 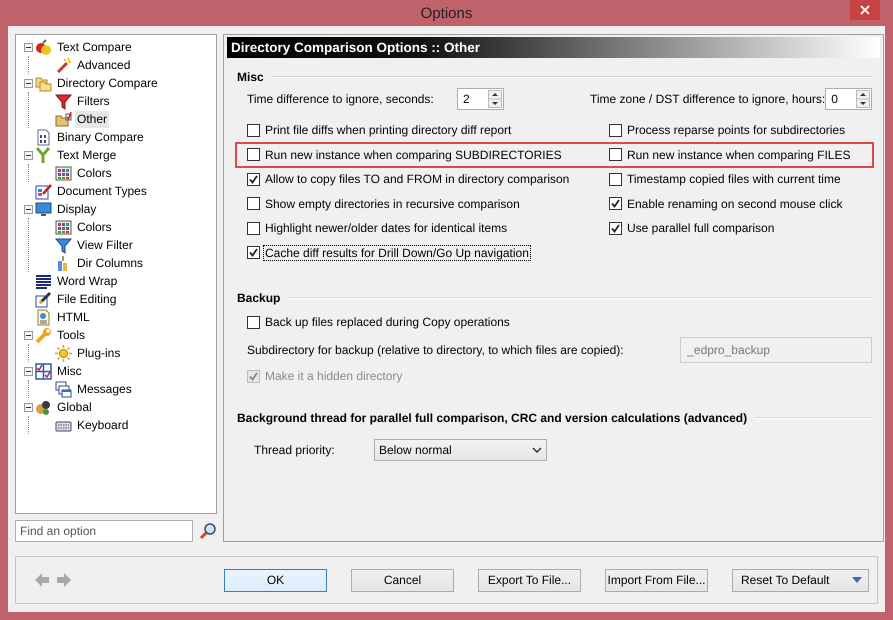 What do you see at coordinates (71, 335) in the screenshot?
I see `tree-item: Tools` at bounding box center [71, 335].